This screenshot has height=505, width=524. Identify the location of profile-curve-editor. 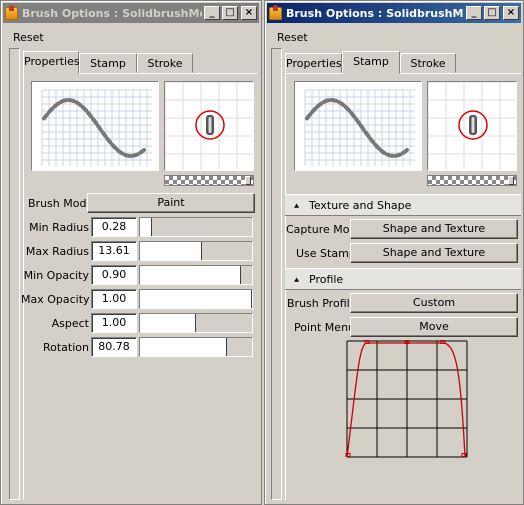
(407, 399).